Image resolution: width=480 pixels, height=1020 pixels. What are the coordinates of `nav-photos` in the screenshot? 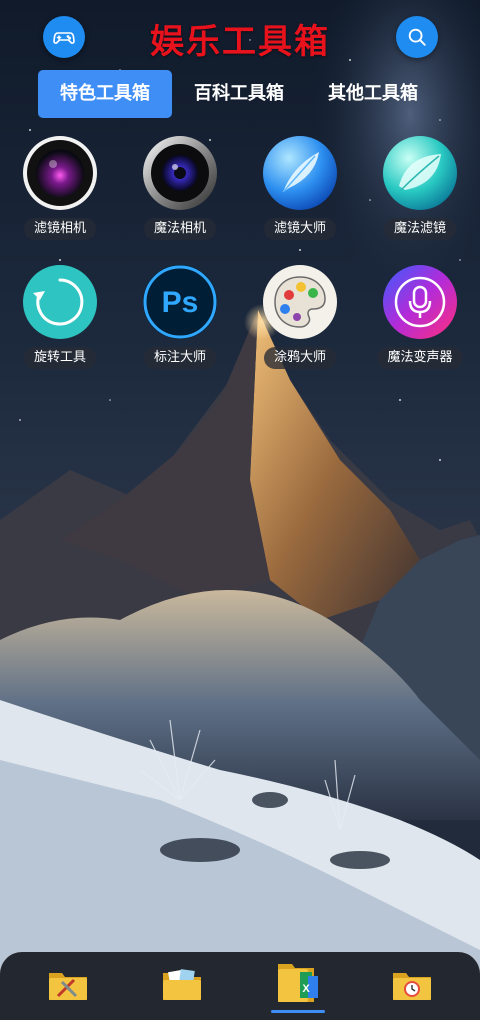 It's located at (184, 986).